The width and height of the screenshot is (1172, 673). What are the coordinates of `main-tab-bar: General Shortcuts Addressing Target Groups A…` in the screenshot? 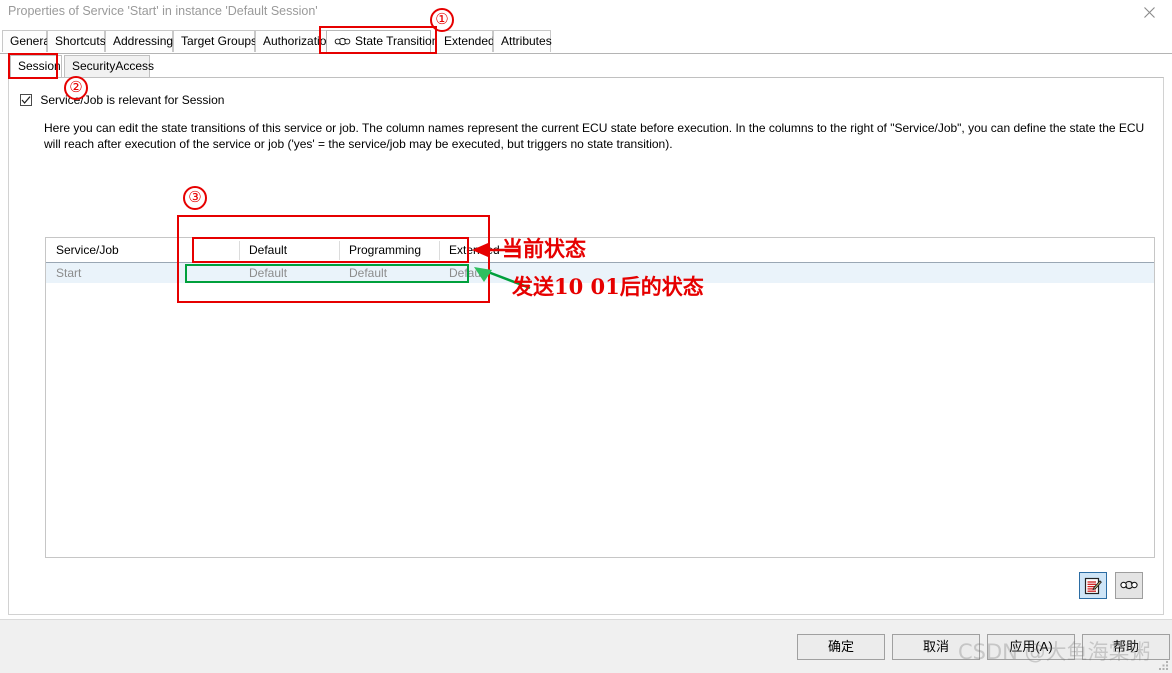 It's located at (586, 42).